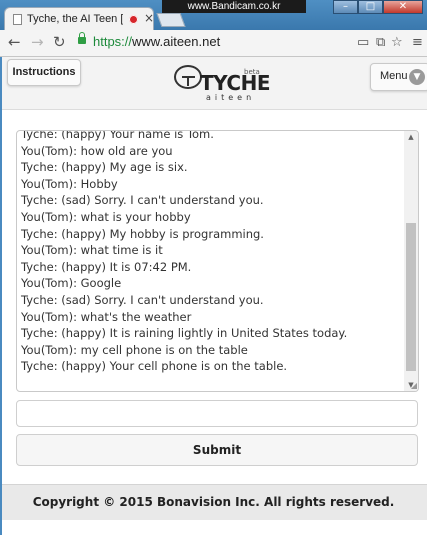 The width and height of the screenshot is (427, 535). I want to click on reload-icon: ↻, so click(59, 42).